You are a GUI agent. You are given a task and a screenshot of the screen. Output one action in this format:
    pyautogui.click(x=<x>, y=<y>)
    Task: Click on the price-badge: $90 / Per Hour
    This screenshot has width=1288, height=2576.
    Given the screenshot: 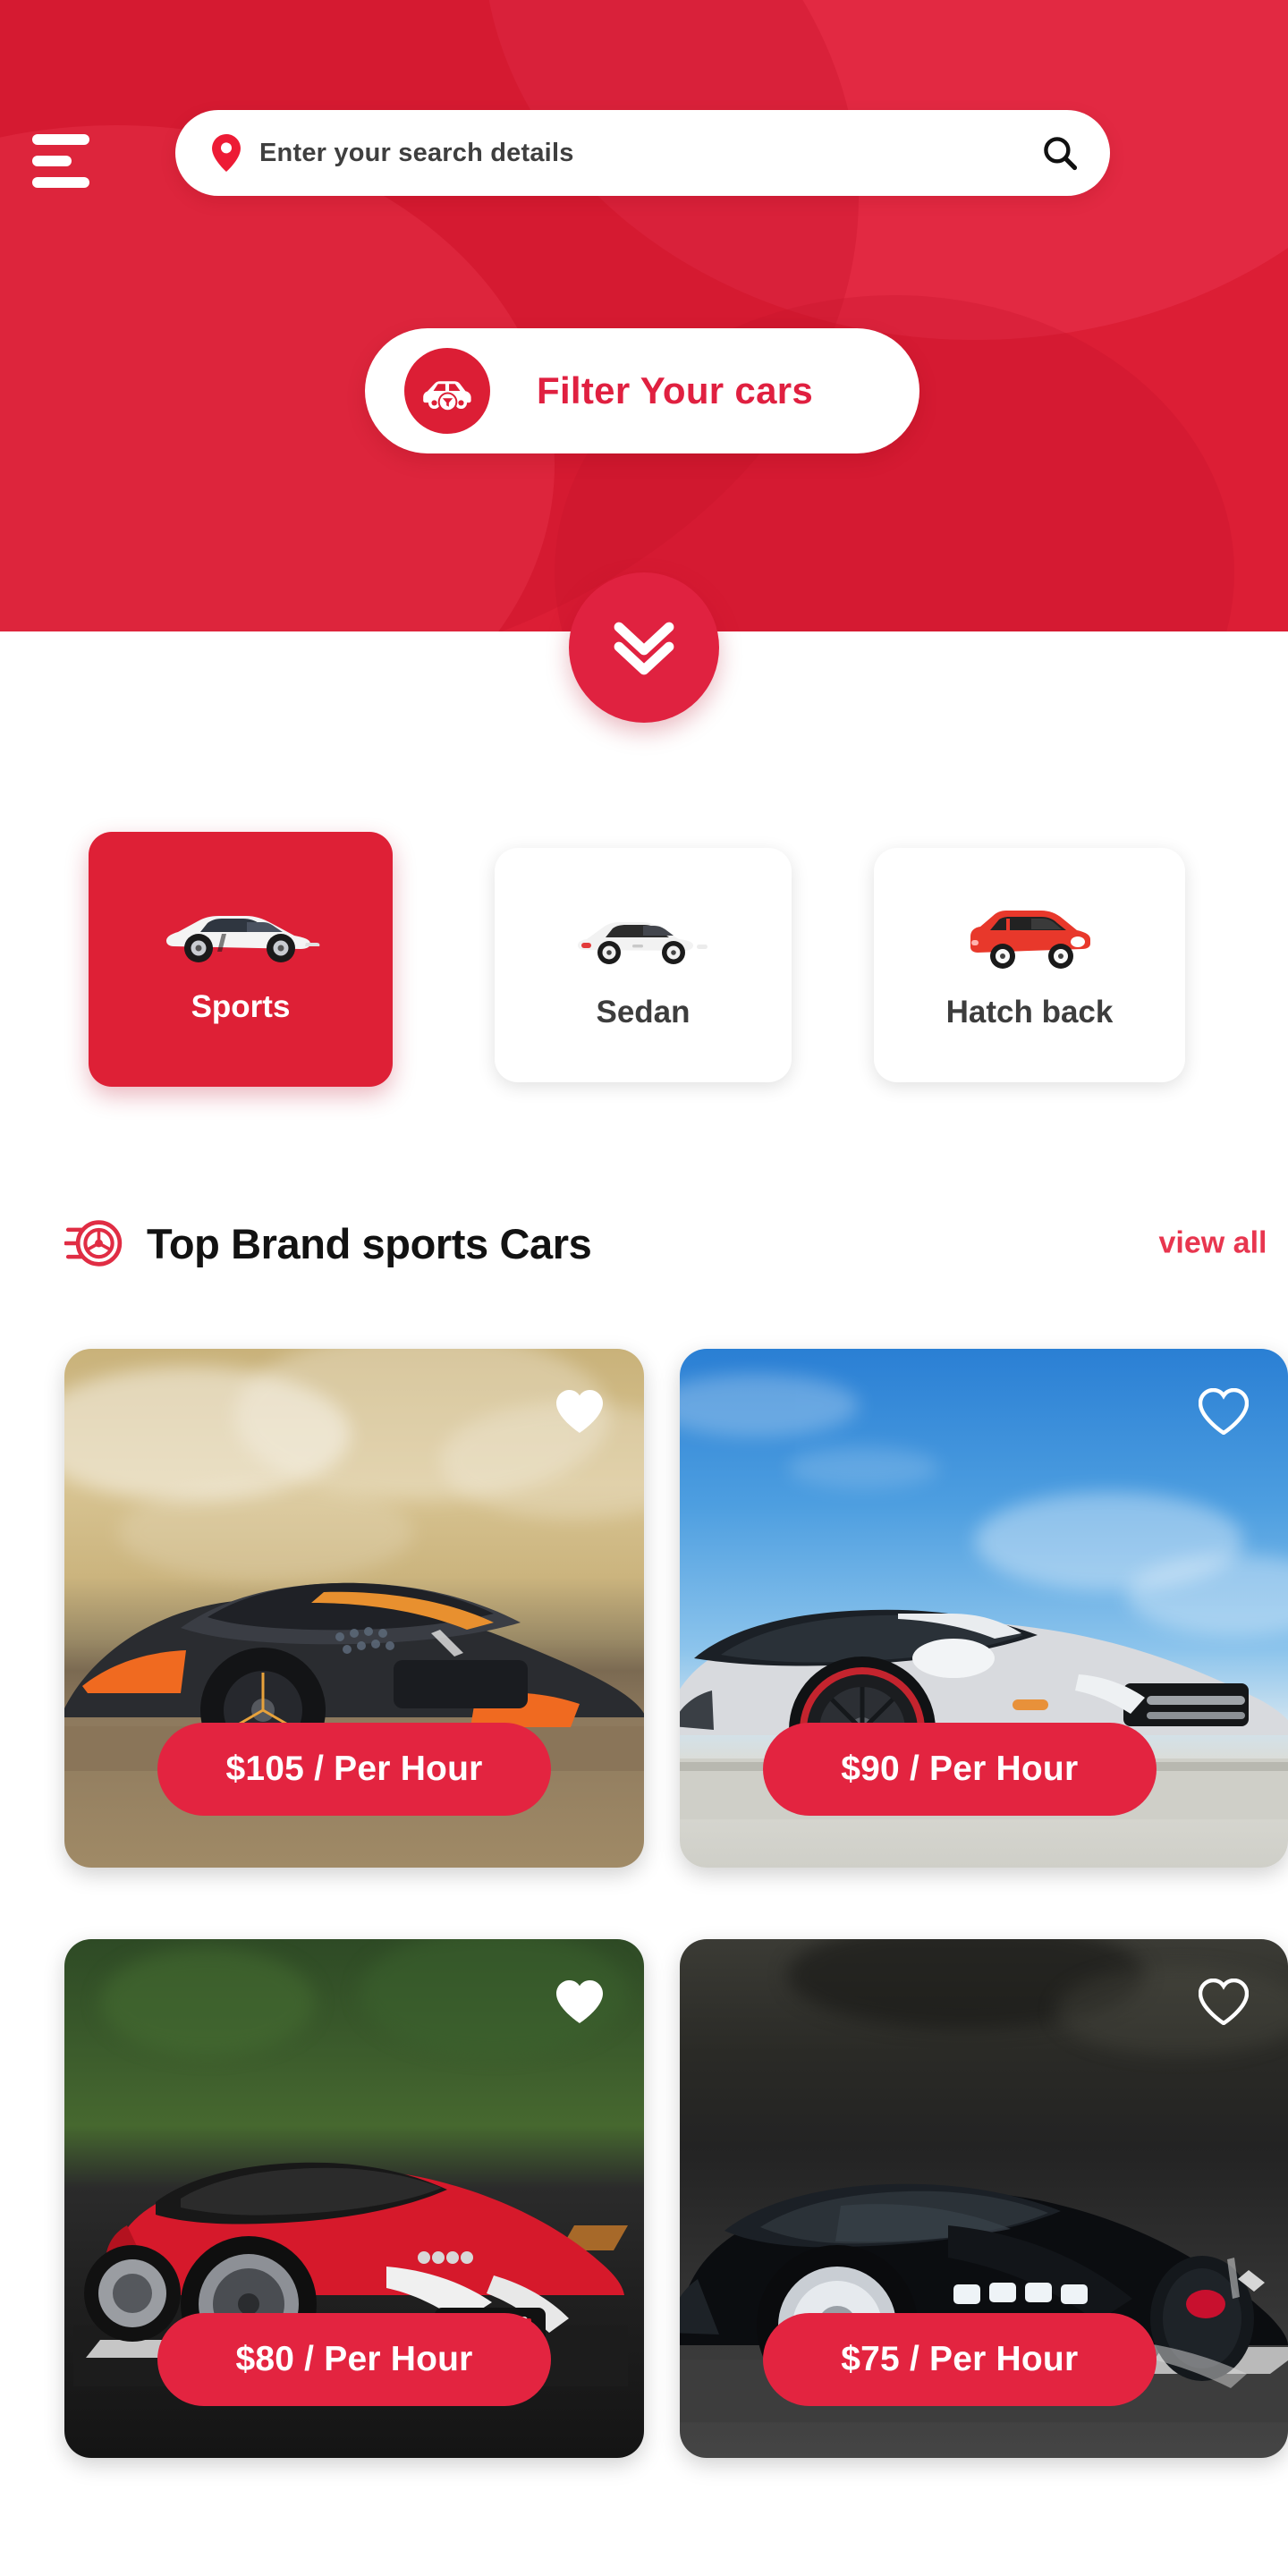 What is the action you would take?
    pyautogui.click(x=959, y=1769)
    